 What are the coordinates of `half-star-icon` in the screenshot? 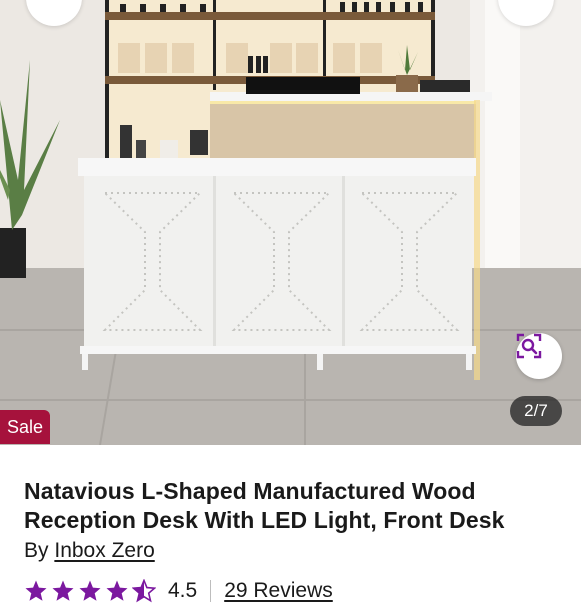 It's located at (144, 591).